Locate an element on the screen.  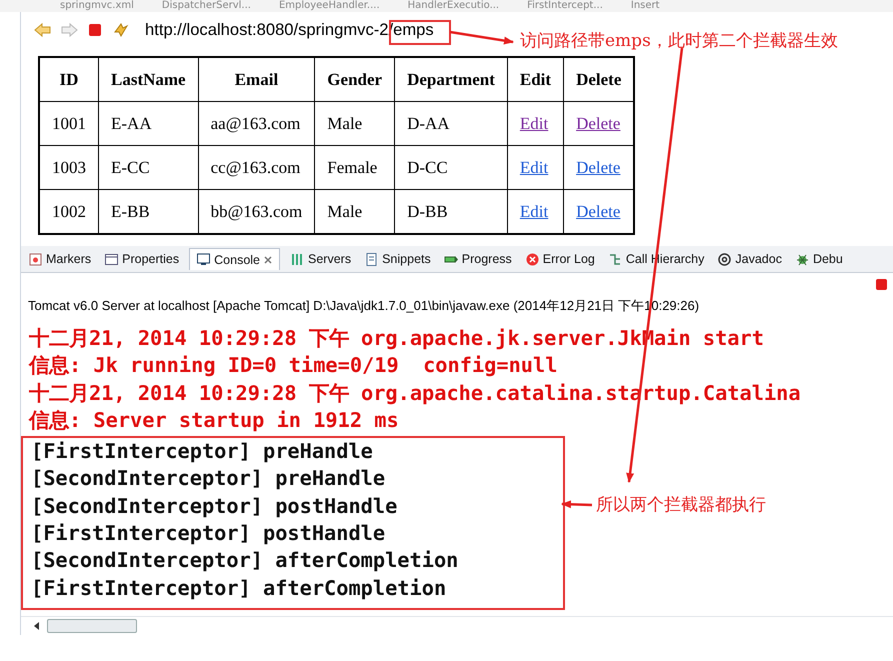
table-cell: 1001 is located at coordinates (68, 124).